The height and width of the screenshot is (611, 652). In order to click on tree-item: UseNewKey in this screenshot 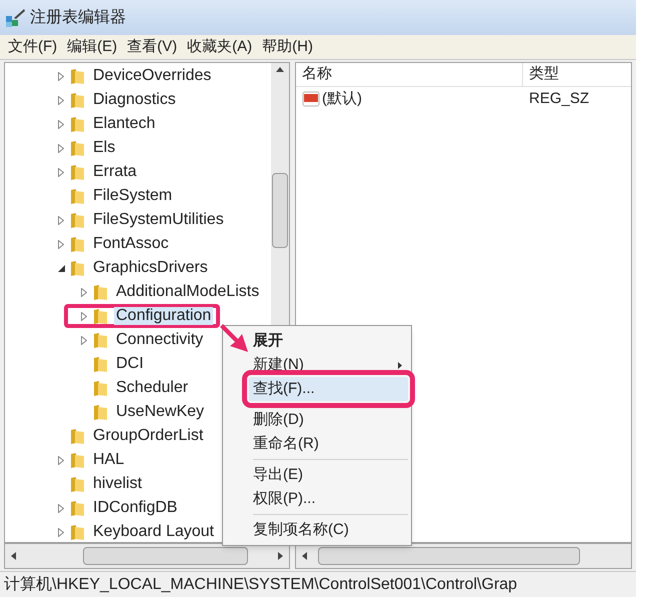, I will do `click(160, 412)`.